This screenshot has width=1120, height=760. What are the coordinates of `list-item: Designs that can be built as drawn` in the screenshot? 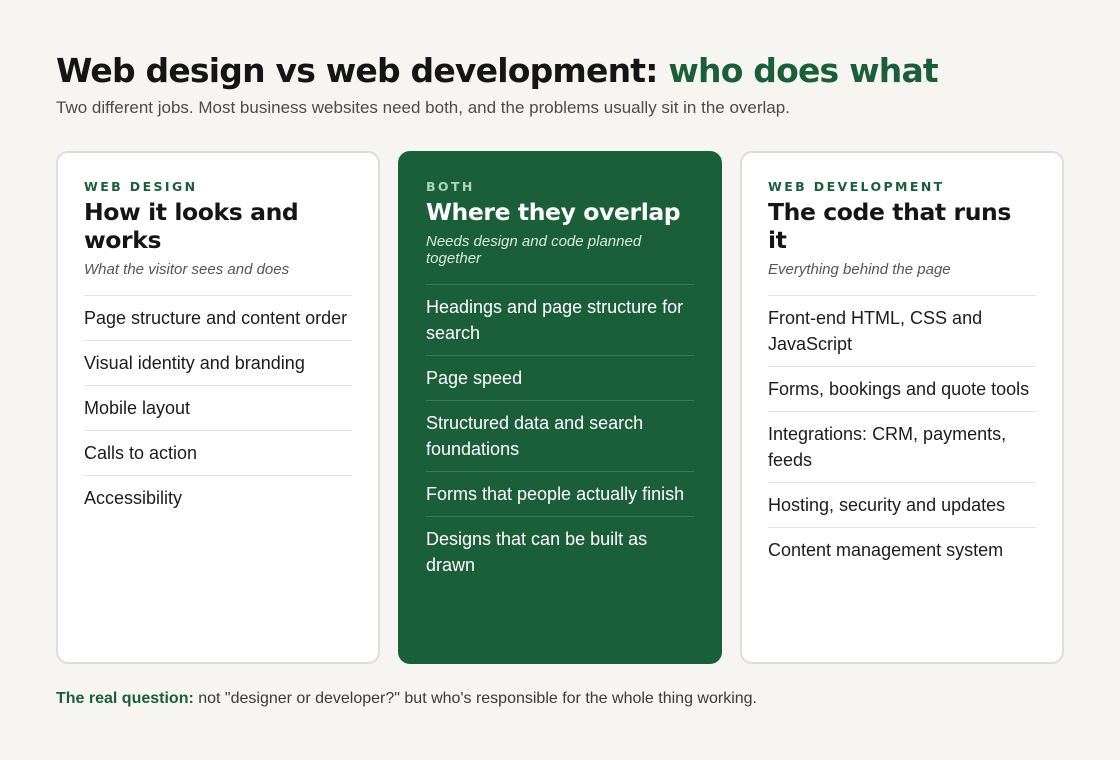 It's located at (537, 552).